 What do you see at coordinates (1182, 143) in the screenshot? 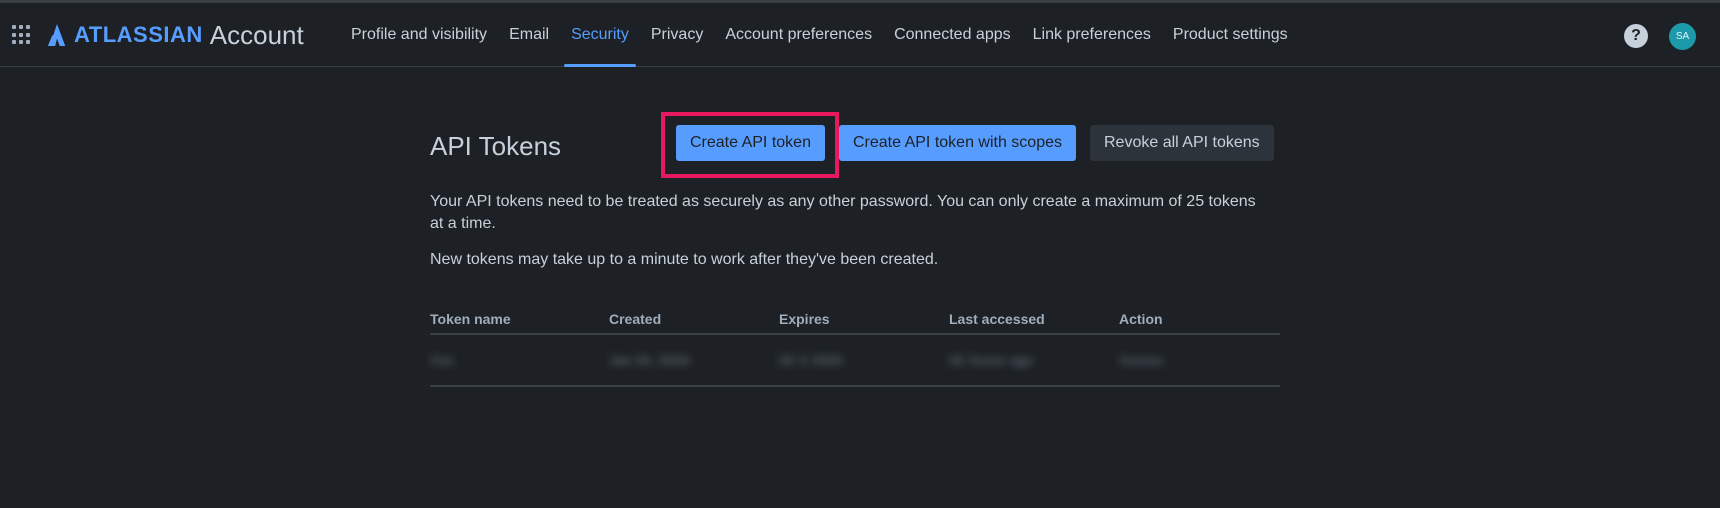
I see `revoke-all-api-tokens-button: Revoke all API tokens` at bounding box center [1182, 143].